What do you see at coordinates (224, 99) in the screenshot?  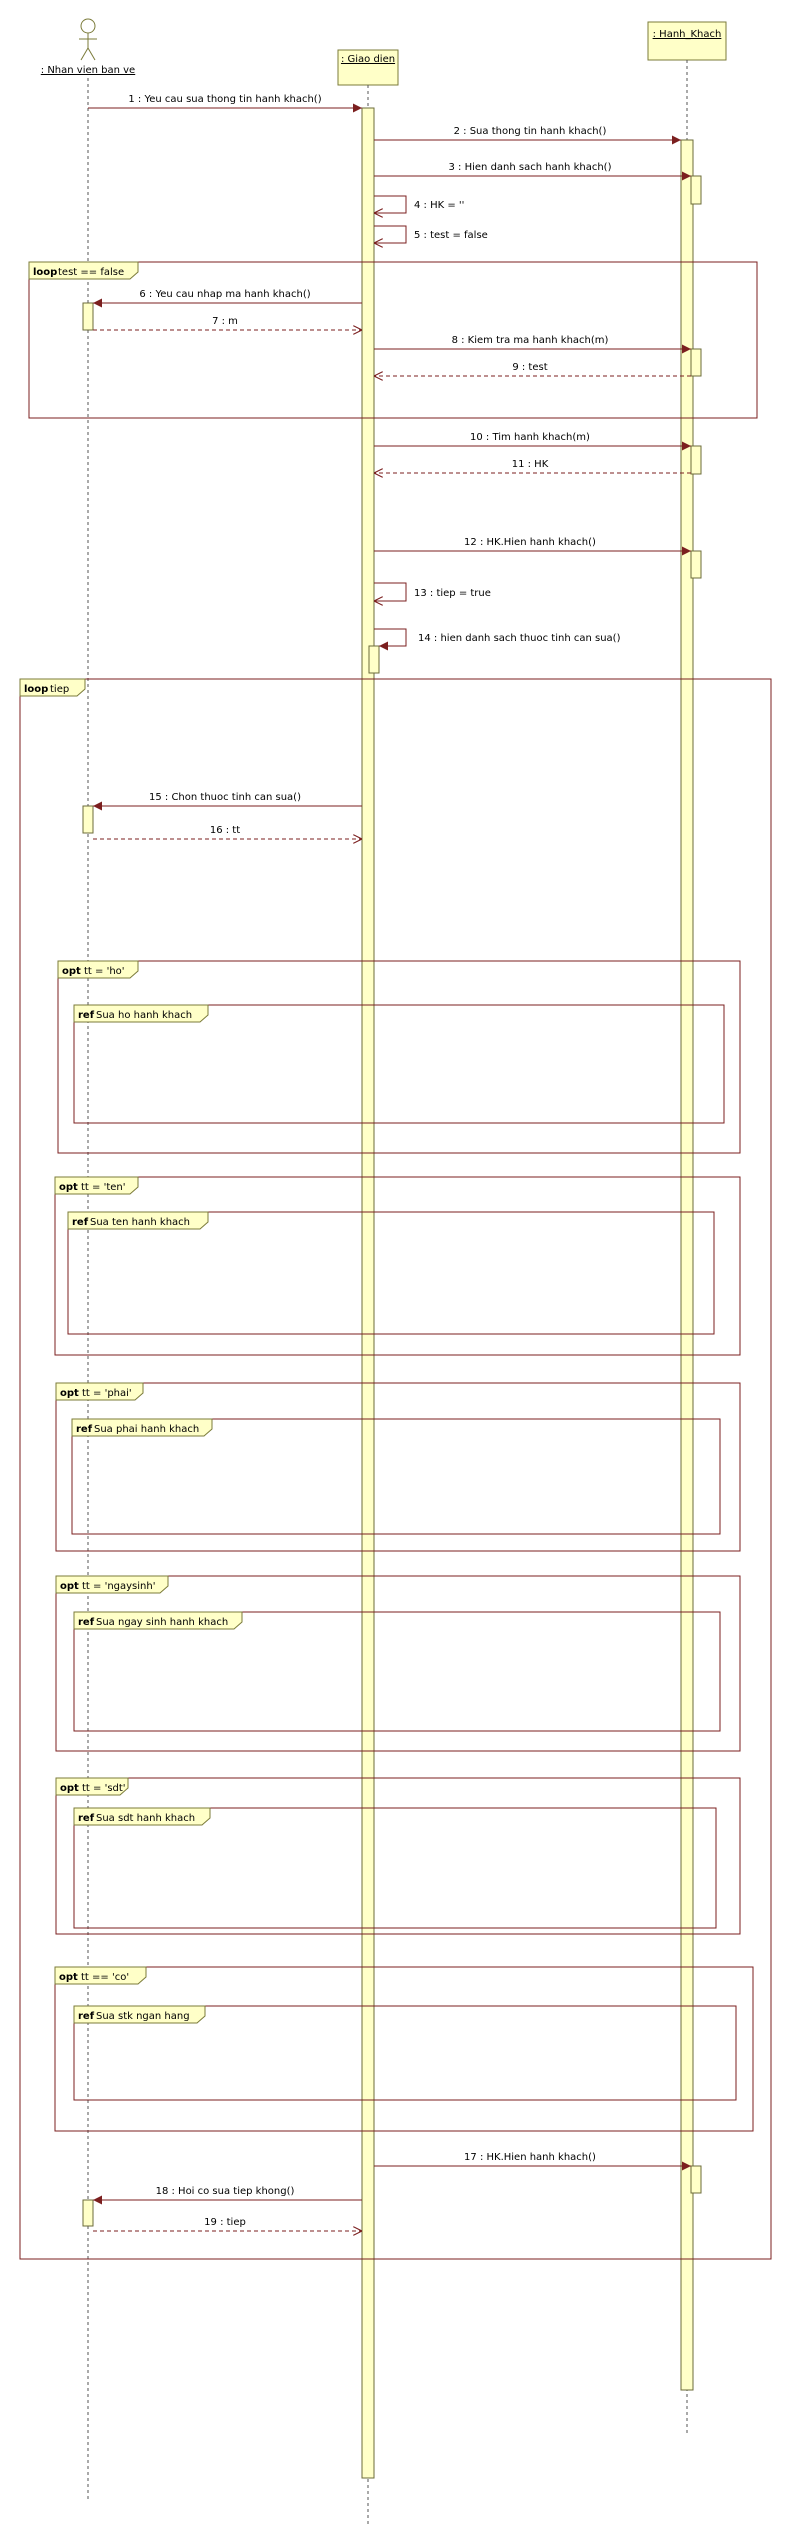 I see `message-label: 1 : Yeu cau sua thong tin hanh khach()` at bounding box center [224, 99].